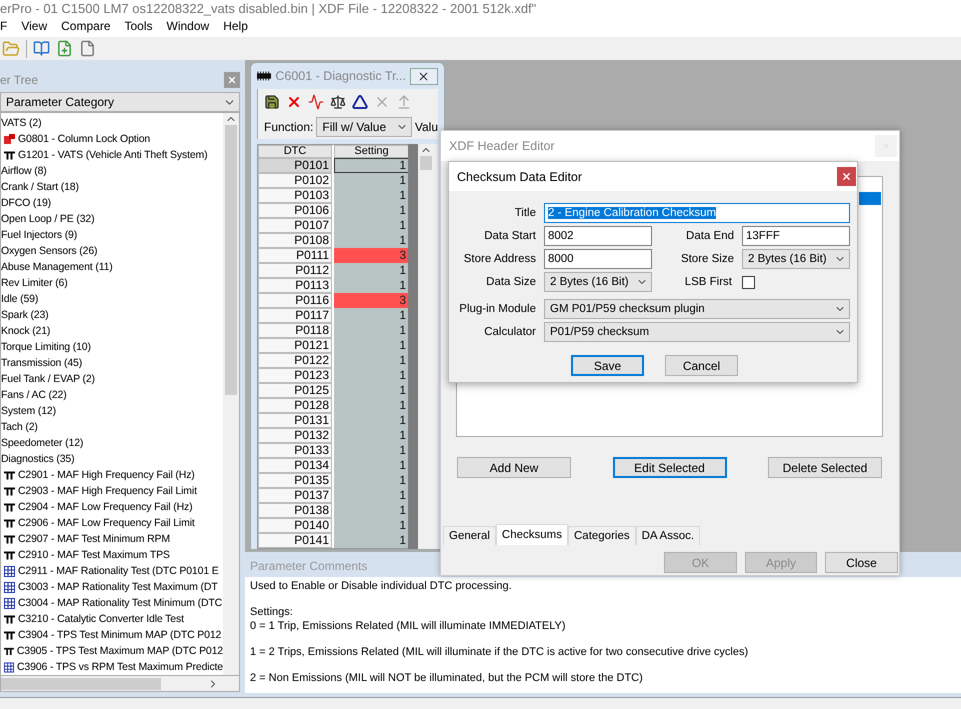 This screenshot has height=709, width=961. Describe the element at coordinates (120, 603) in the screenshot. I see `tree-item: C3004 - MAP Rationality Test Minimum (DTC` at that location.